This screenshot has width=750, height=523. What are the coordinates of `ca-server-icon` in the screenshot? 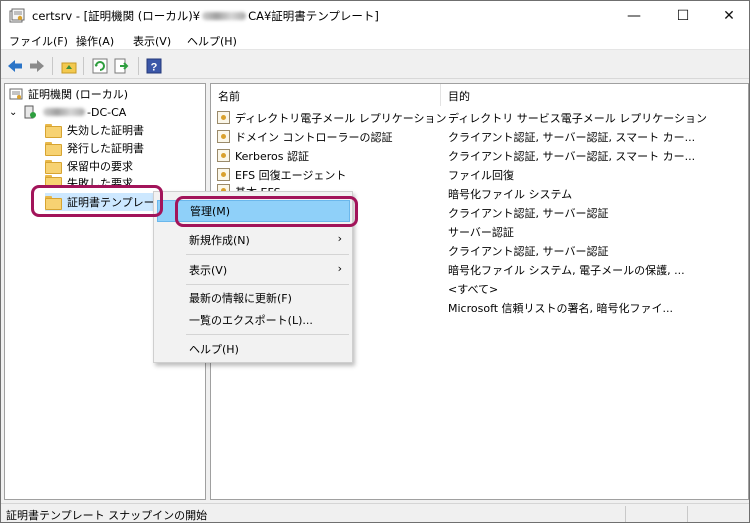 It's located at (30, 112).